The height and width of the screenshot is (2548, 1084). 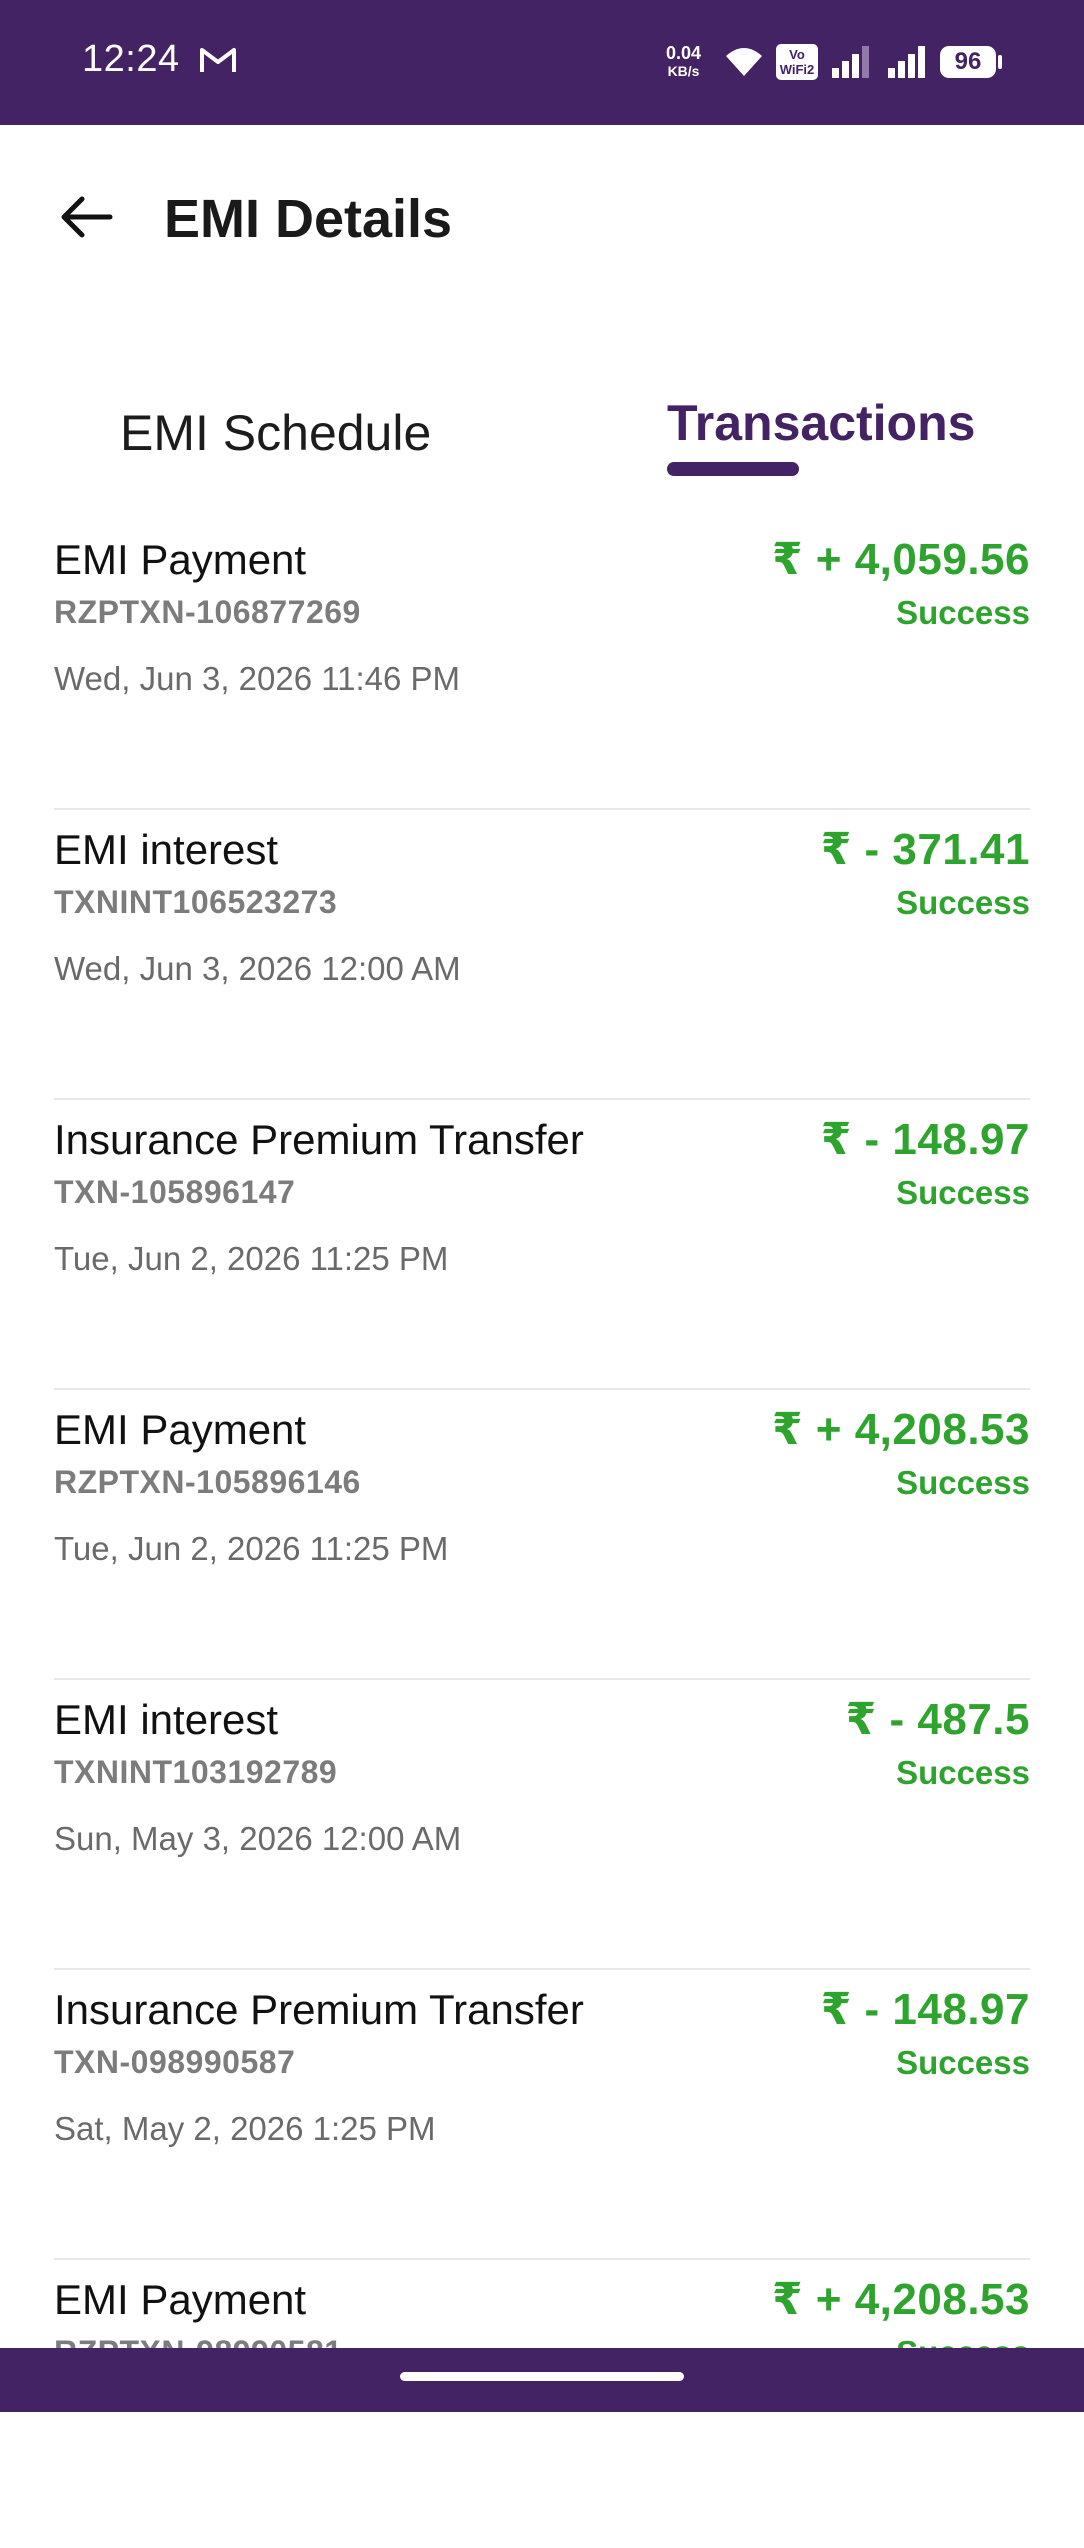 What do you see at coordinates (900, 559) in the screenshot?
I see `transaction-amount: ₹ + 4,059.56` at bounding box center [900, 559].